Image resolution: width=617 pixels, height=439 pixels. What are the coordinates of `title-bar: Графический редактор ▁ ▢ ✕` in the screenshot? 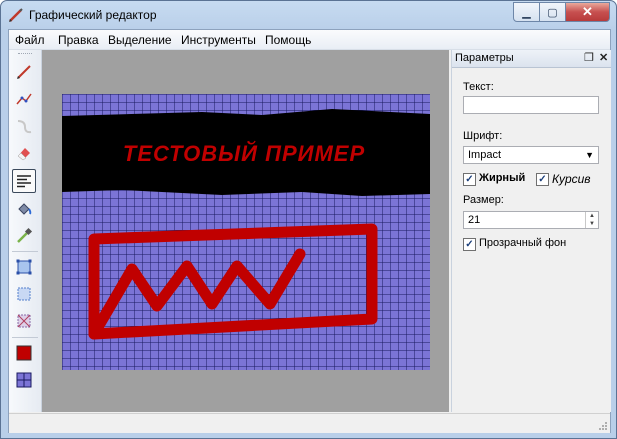 It's located at (308, 15).